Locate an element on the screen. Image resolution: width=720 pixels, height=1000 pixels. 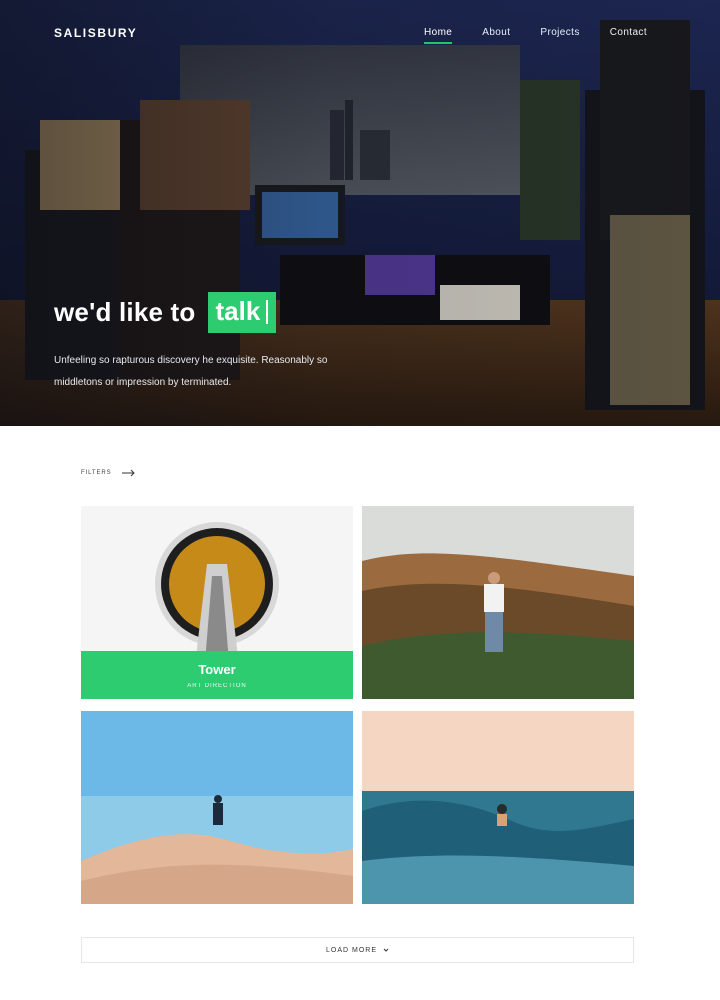
portfolio-item-title: Tower is located at coordinates (217, 669).